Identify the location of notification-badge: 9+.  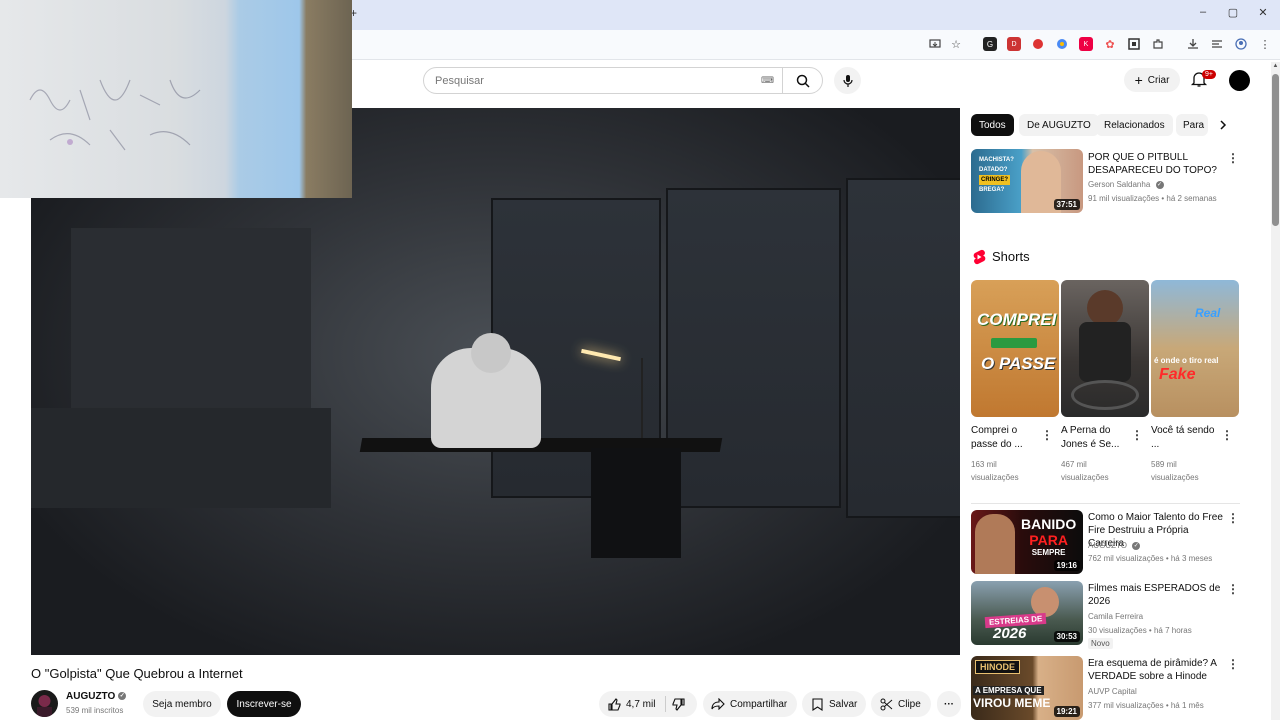
(1209, 74).